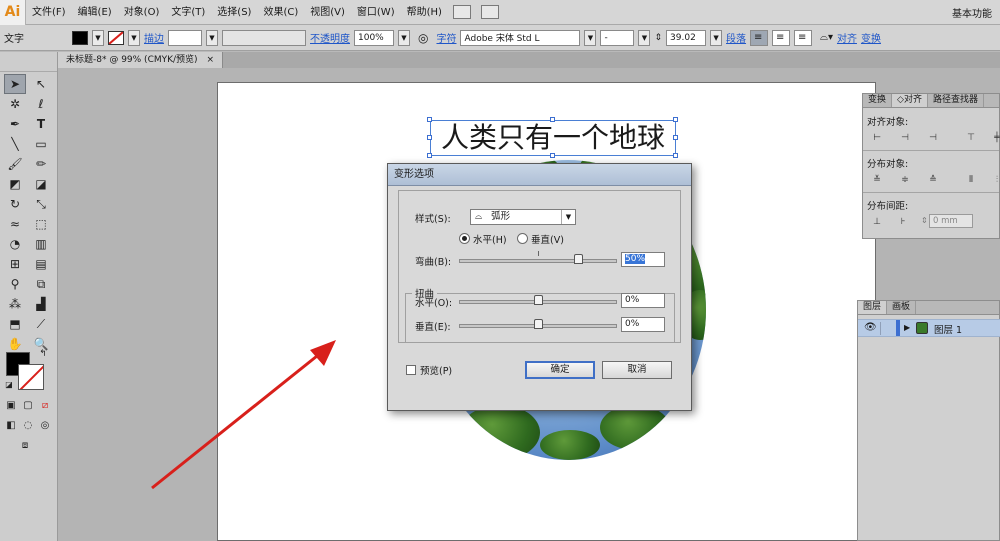  What do you see at coordinates (643, 324) in the screenshot?
I see `dist-vertical-field: 0%` at bounding box center [643, 324].